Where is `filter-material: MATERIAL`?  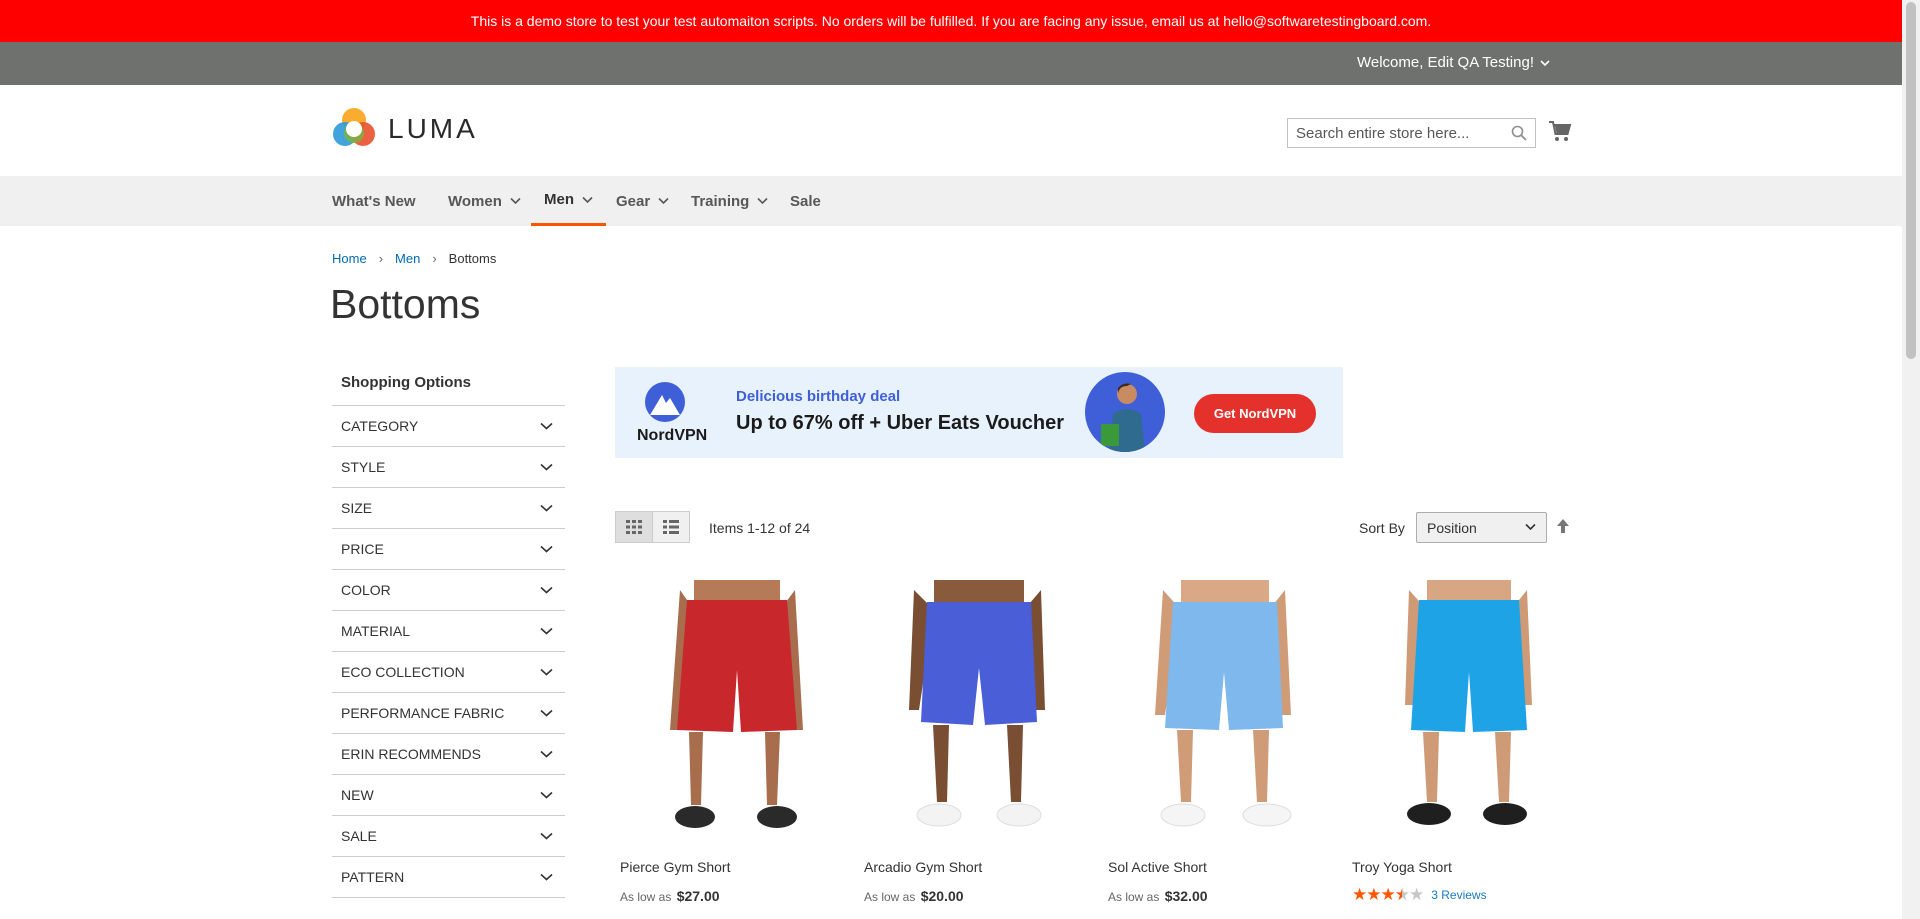 filter-material: MATERIAL is located at coordinates (448, 631).